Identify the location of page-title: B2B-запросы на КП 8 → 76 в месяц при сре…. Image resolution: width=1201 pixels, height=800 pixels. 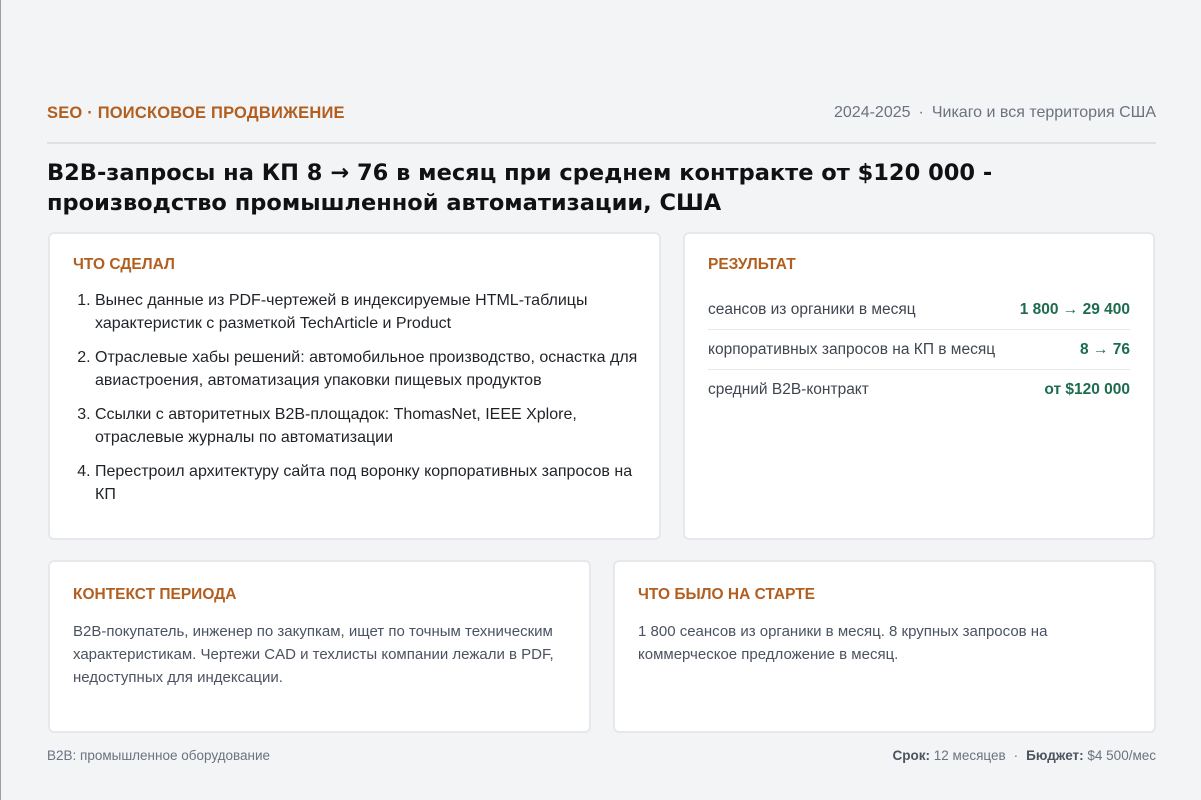
(520, 188).